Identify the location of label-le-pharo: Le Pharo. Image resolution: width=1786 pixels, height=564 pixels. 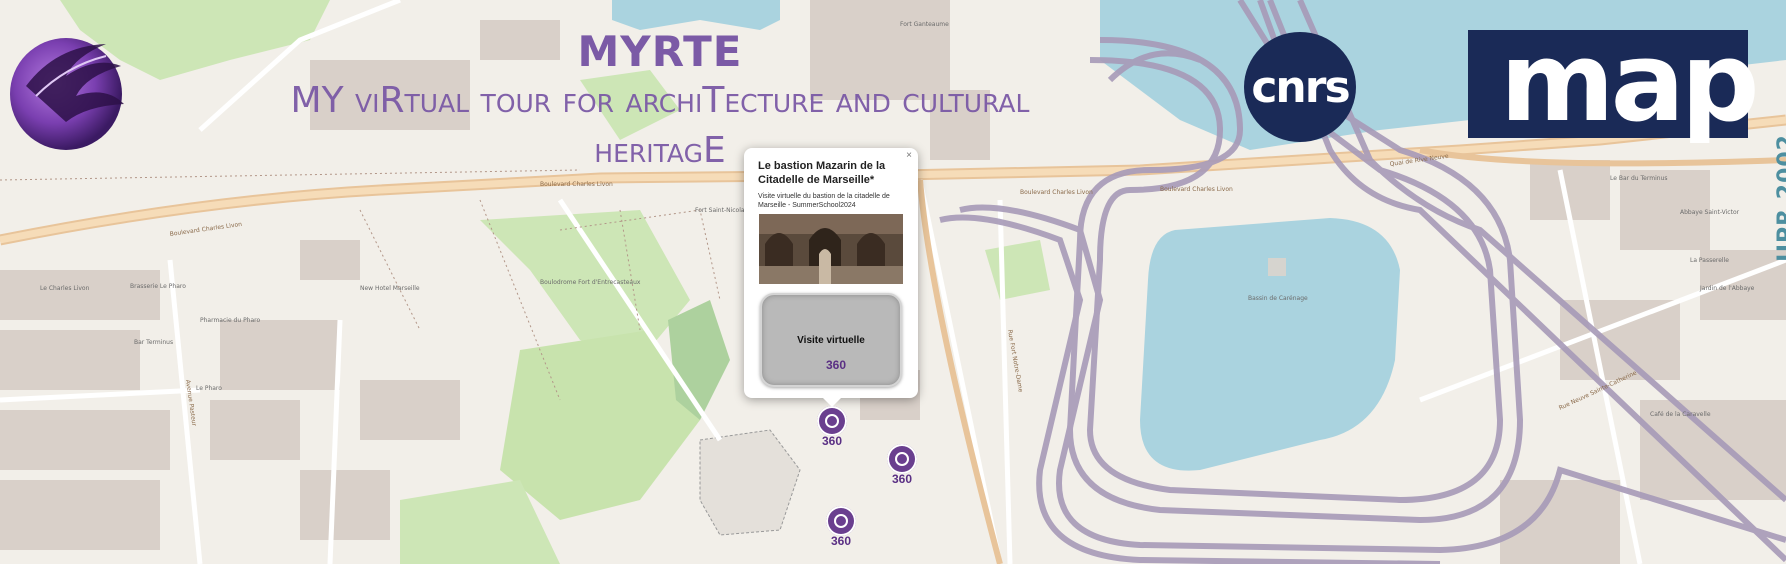
(209, 388).